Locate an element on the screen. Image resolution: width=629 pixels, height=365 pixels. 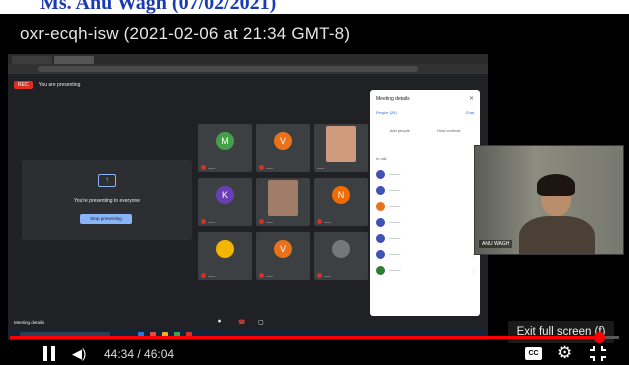
in-call-label: In call is located at coordinates (381, 158).